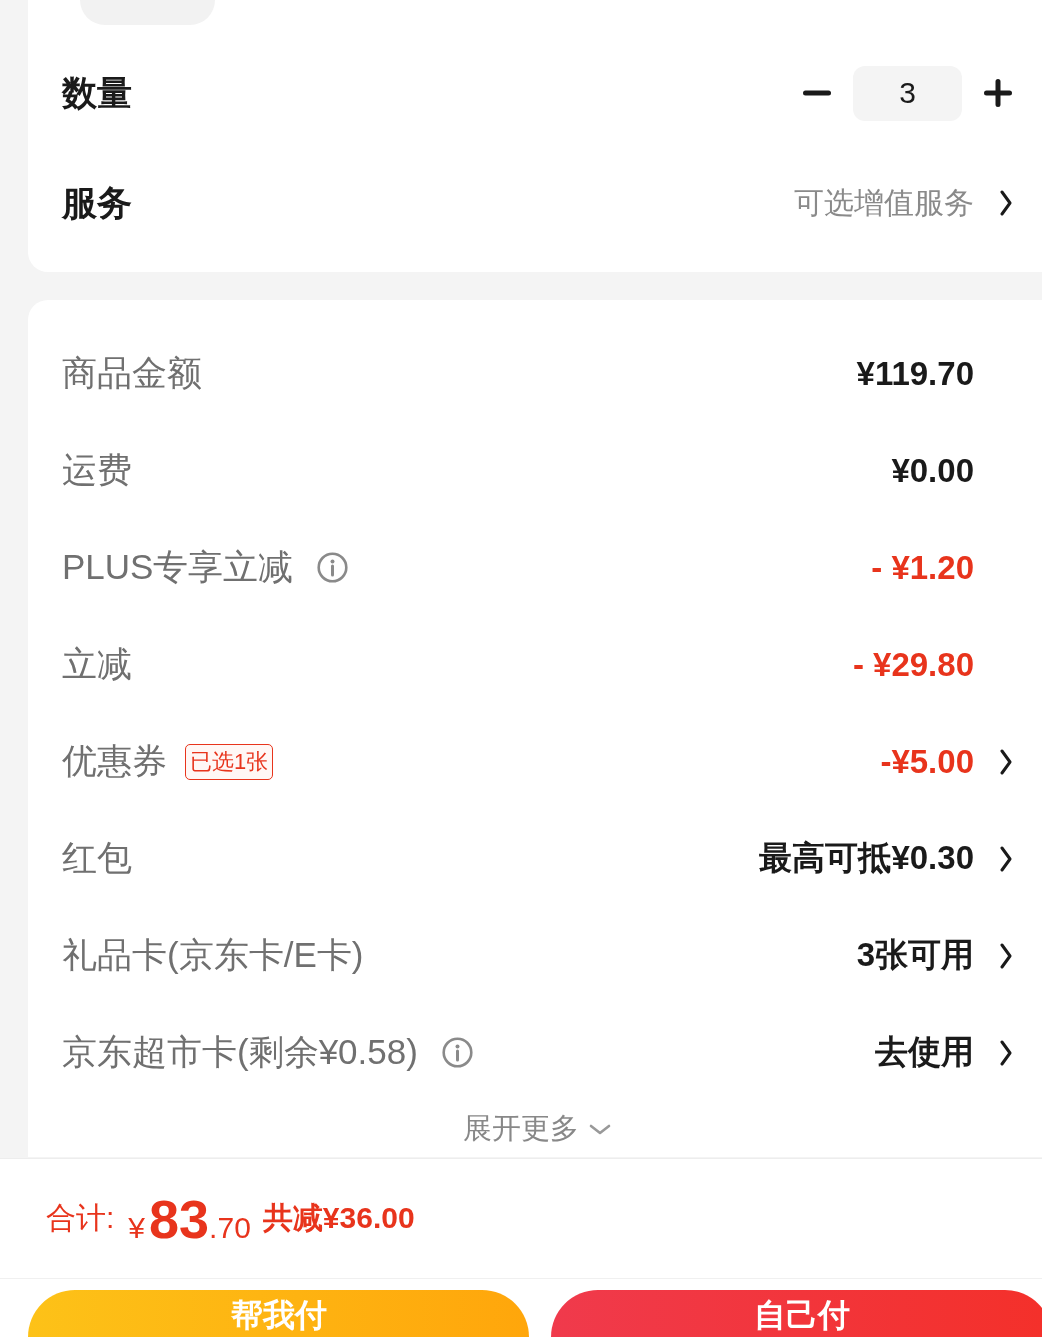  What do you see at coordinates (97, 858) in the screenshot?
I see `price-label: 红包` at bounding box center [97, 858].